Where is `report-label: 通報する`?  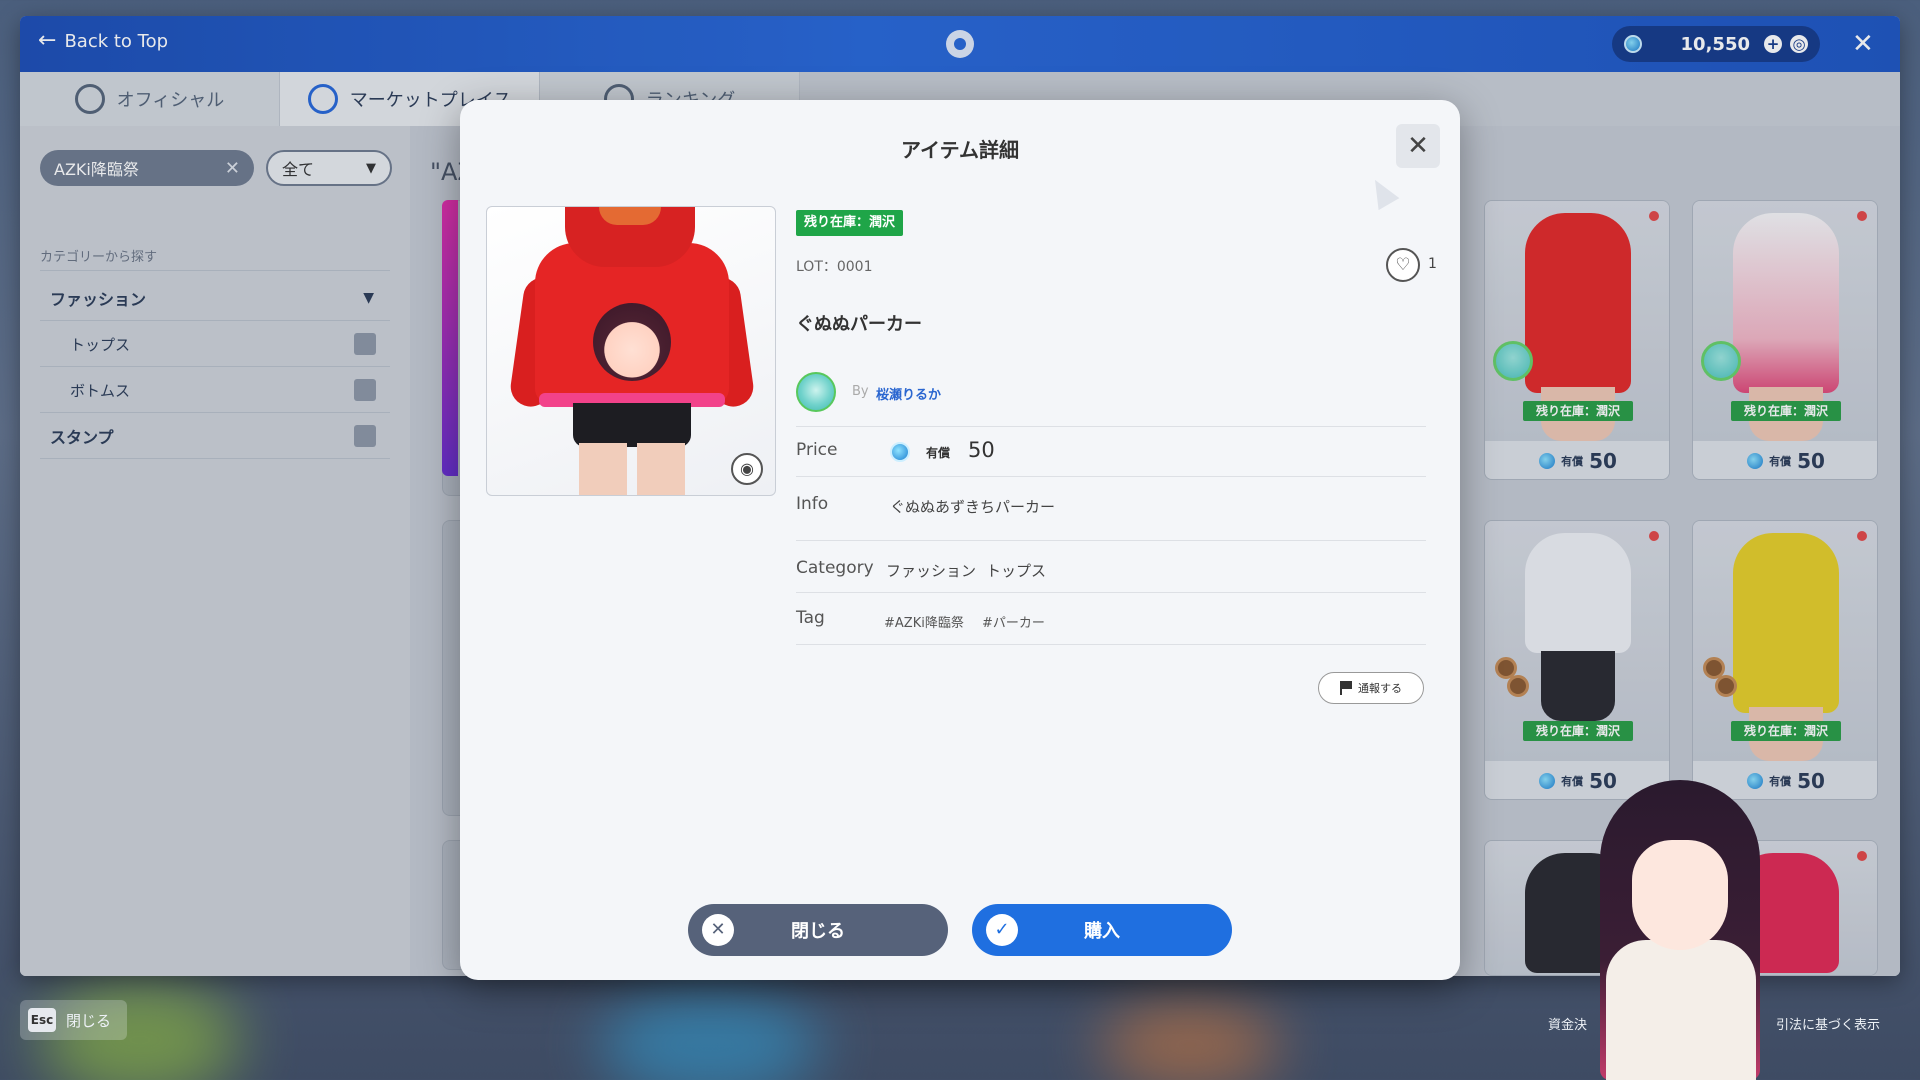 report-label: 通報する is located at coordinates (1380, 688).